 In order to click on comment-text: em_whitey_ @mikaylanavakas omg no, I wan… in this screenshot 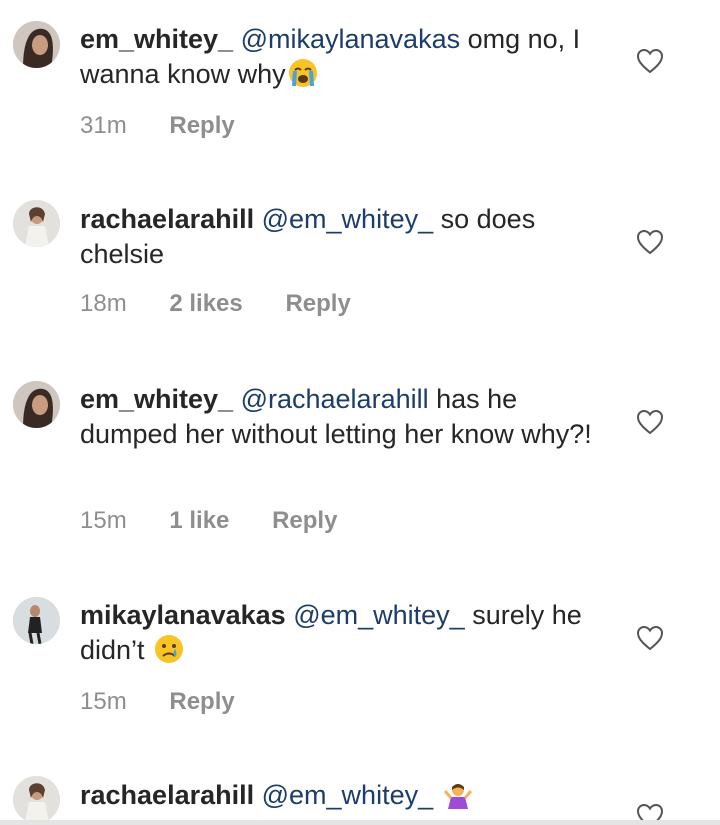, I will do `click(345, 57)`.